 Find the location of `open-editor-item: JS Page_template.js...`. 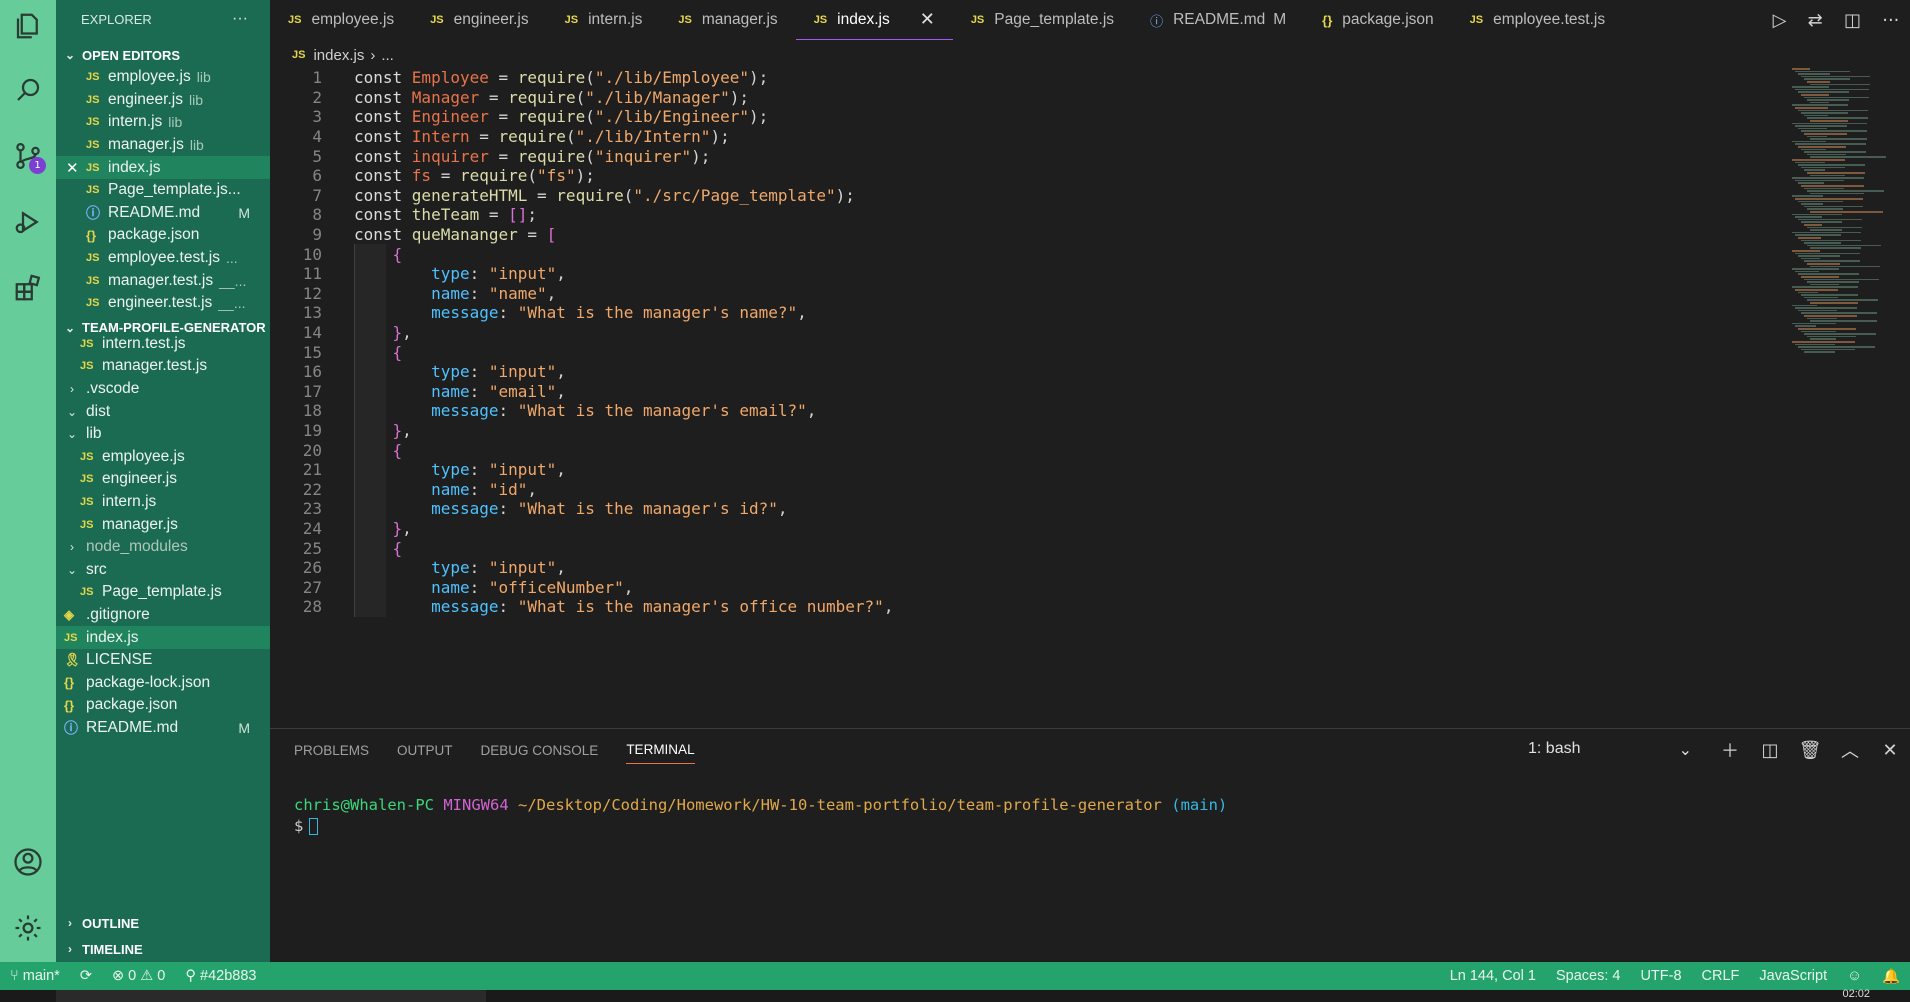

open-editor-item: JS Page_template.js... is located at coordinates (163, 190).